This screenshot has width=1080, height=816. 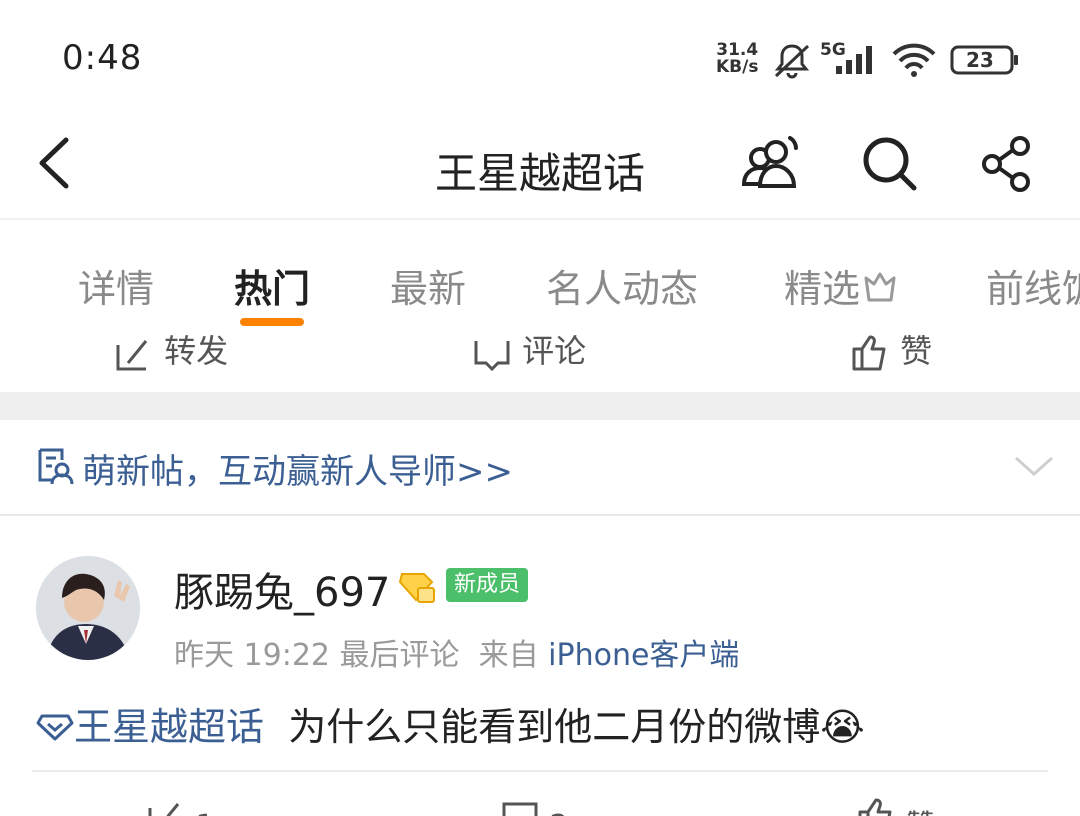 I want to click on signal-icon, so click(x=857, y=62).